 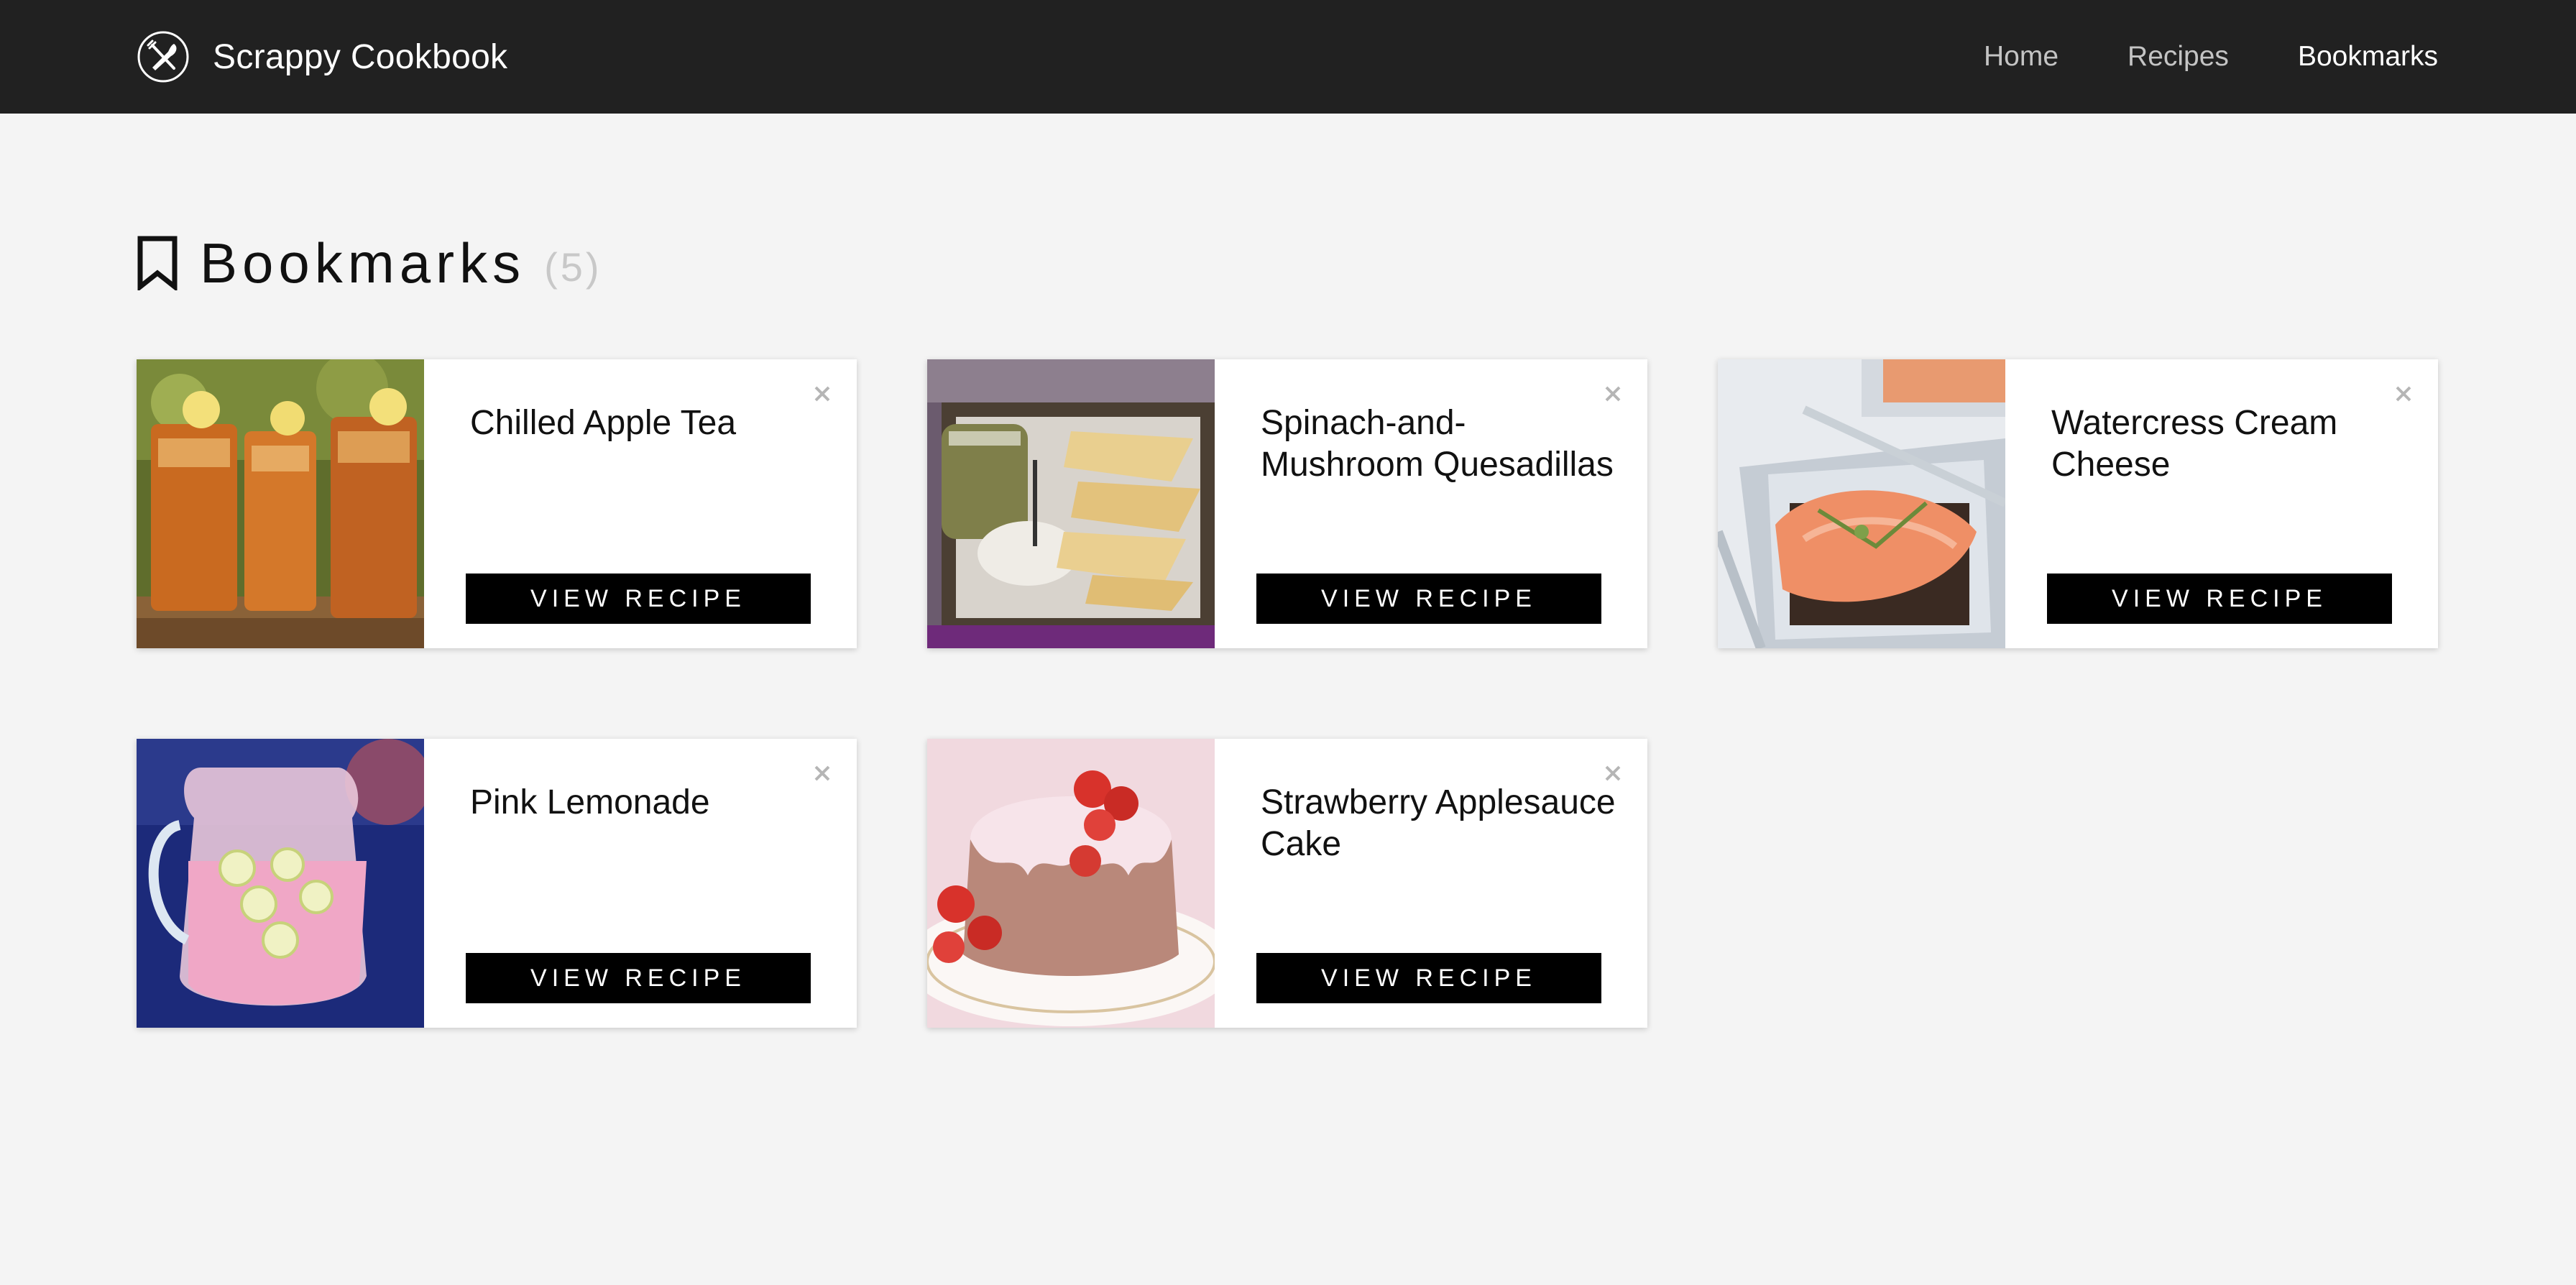 What do you see at coordinates (157, 263) in the screenshot?
I see `bookmark-icon` at bounding box center [157, 263].